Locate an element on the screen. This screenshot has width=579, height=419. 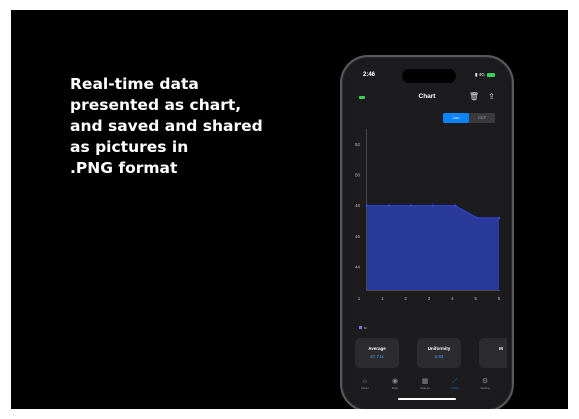
tab-setting: ⚙ Setting is located at coordinates (485, 383).